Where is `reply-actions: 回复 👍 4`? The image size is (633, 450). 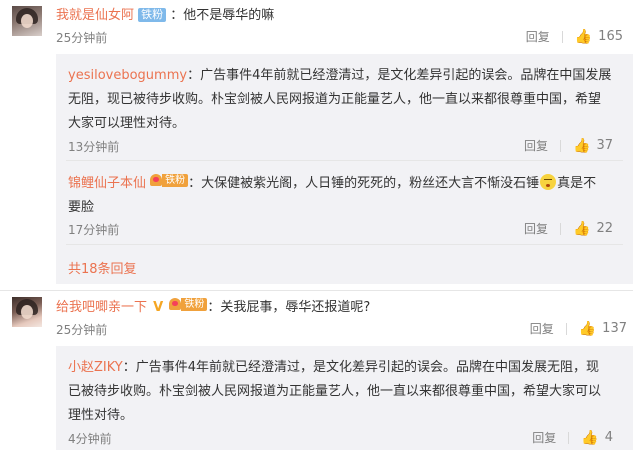
reply-actions: 回复 👍 4 is located at coordinates (572, 437).